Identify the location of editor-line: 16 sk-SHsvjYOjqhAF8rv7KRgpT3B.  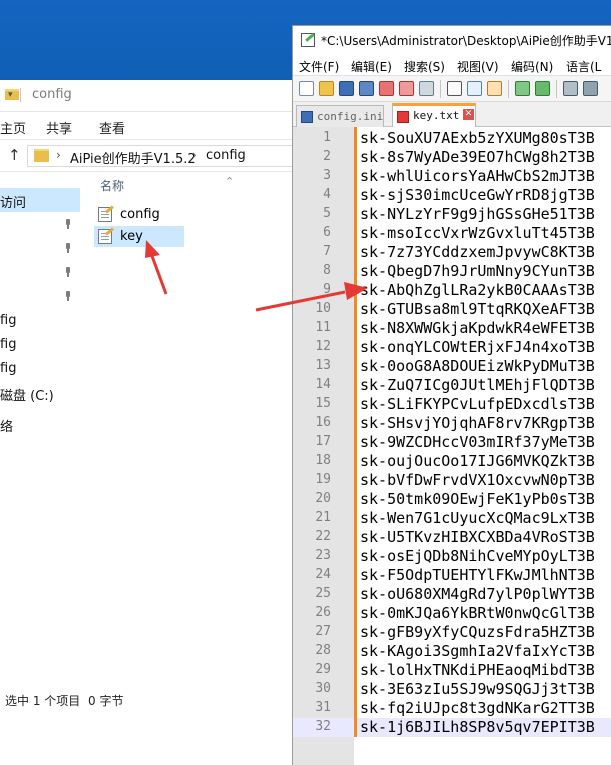
(452, 423).